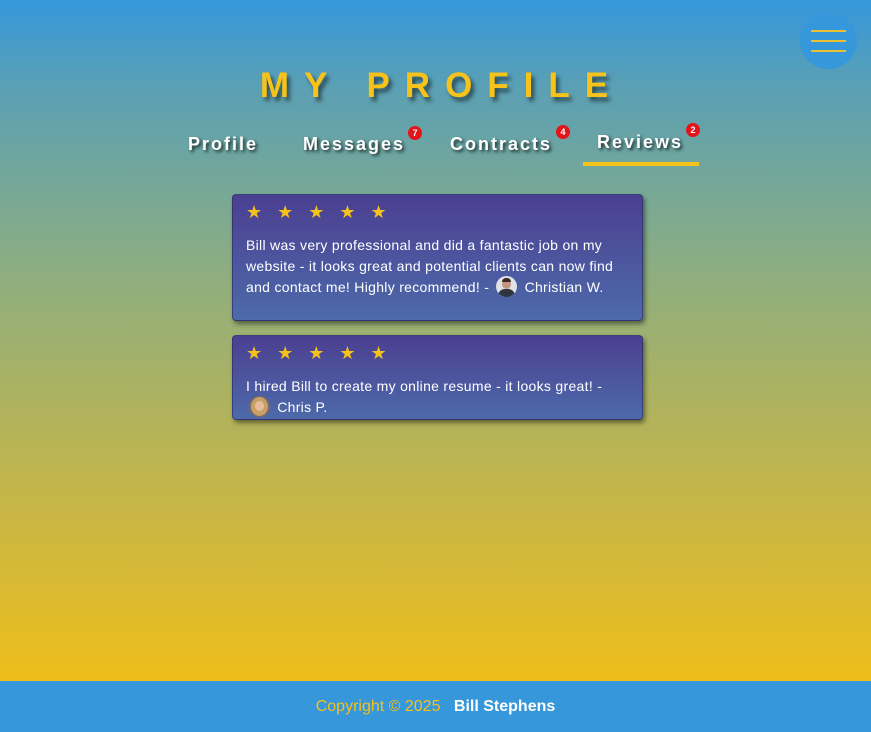 The image size is (871, 732). I want to click on footer: Copyright © 2025 Bill Stephens, so click(435, 706).